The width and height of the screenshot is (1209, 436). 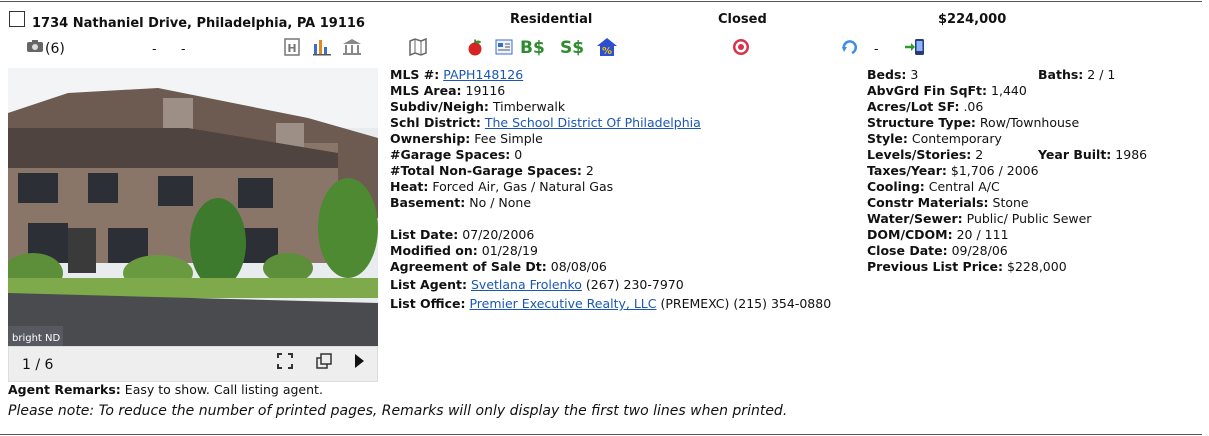 I want to click on apple-school-icon, so click(x=475, y=49).